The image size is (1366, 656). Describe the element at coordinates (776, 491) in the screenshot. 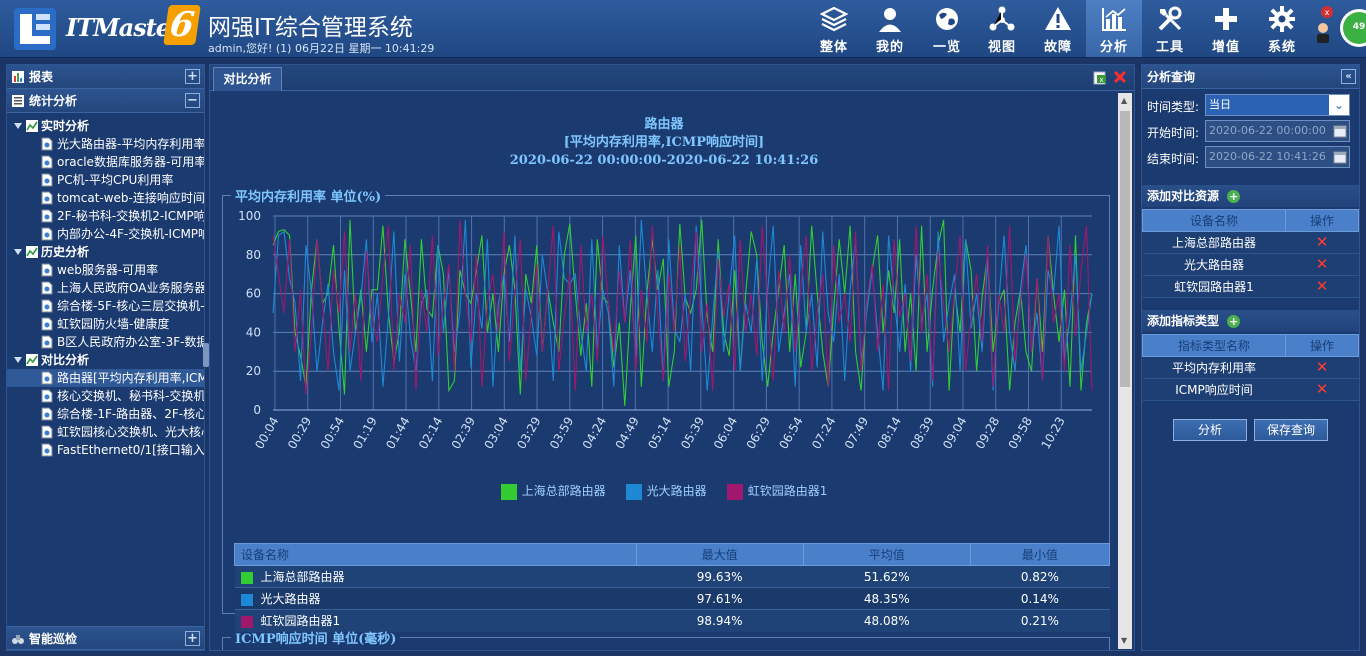

I see `legend-item: 虹钦园路由器1` at that location.